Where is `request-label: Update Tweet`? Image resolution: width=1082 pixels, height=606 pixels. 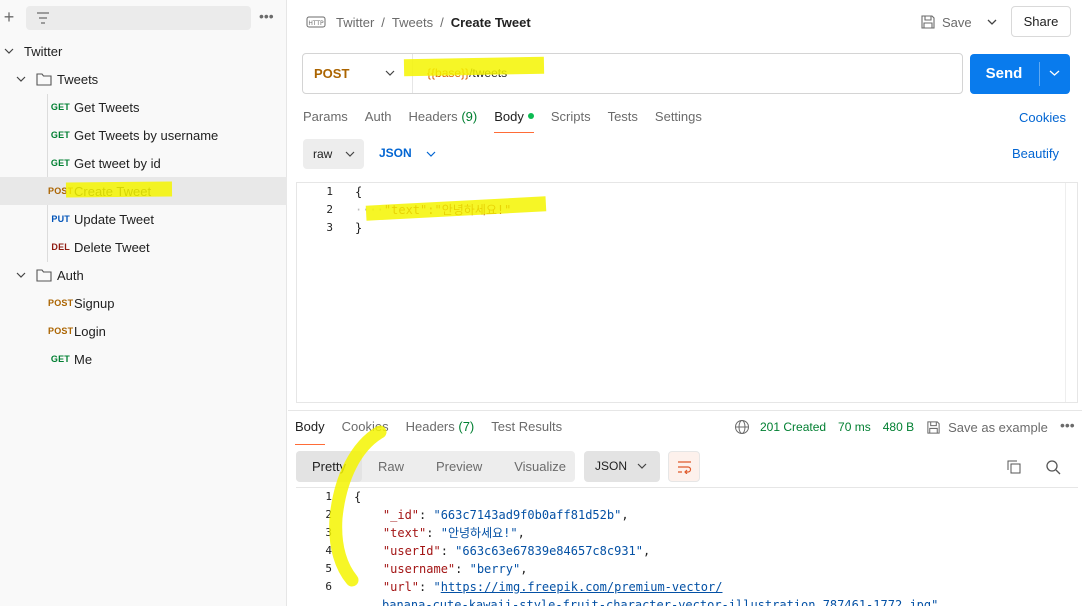 request-label: Update Tweet is located at coordinates (114, 219).